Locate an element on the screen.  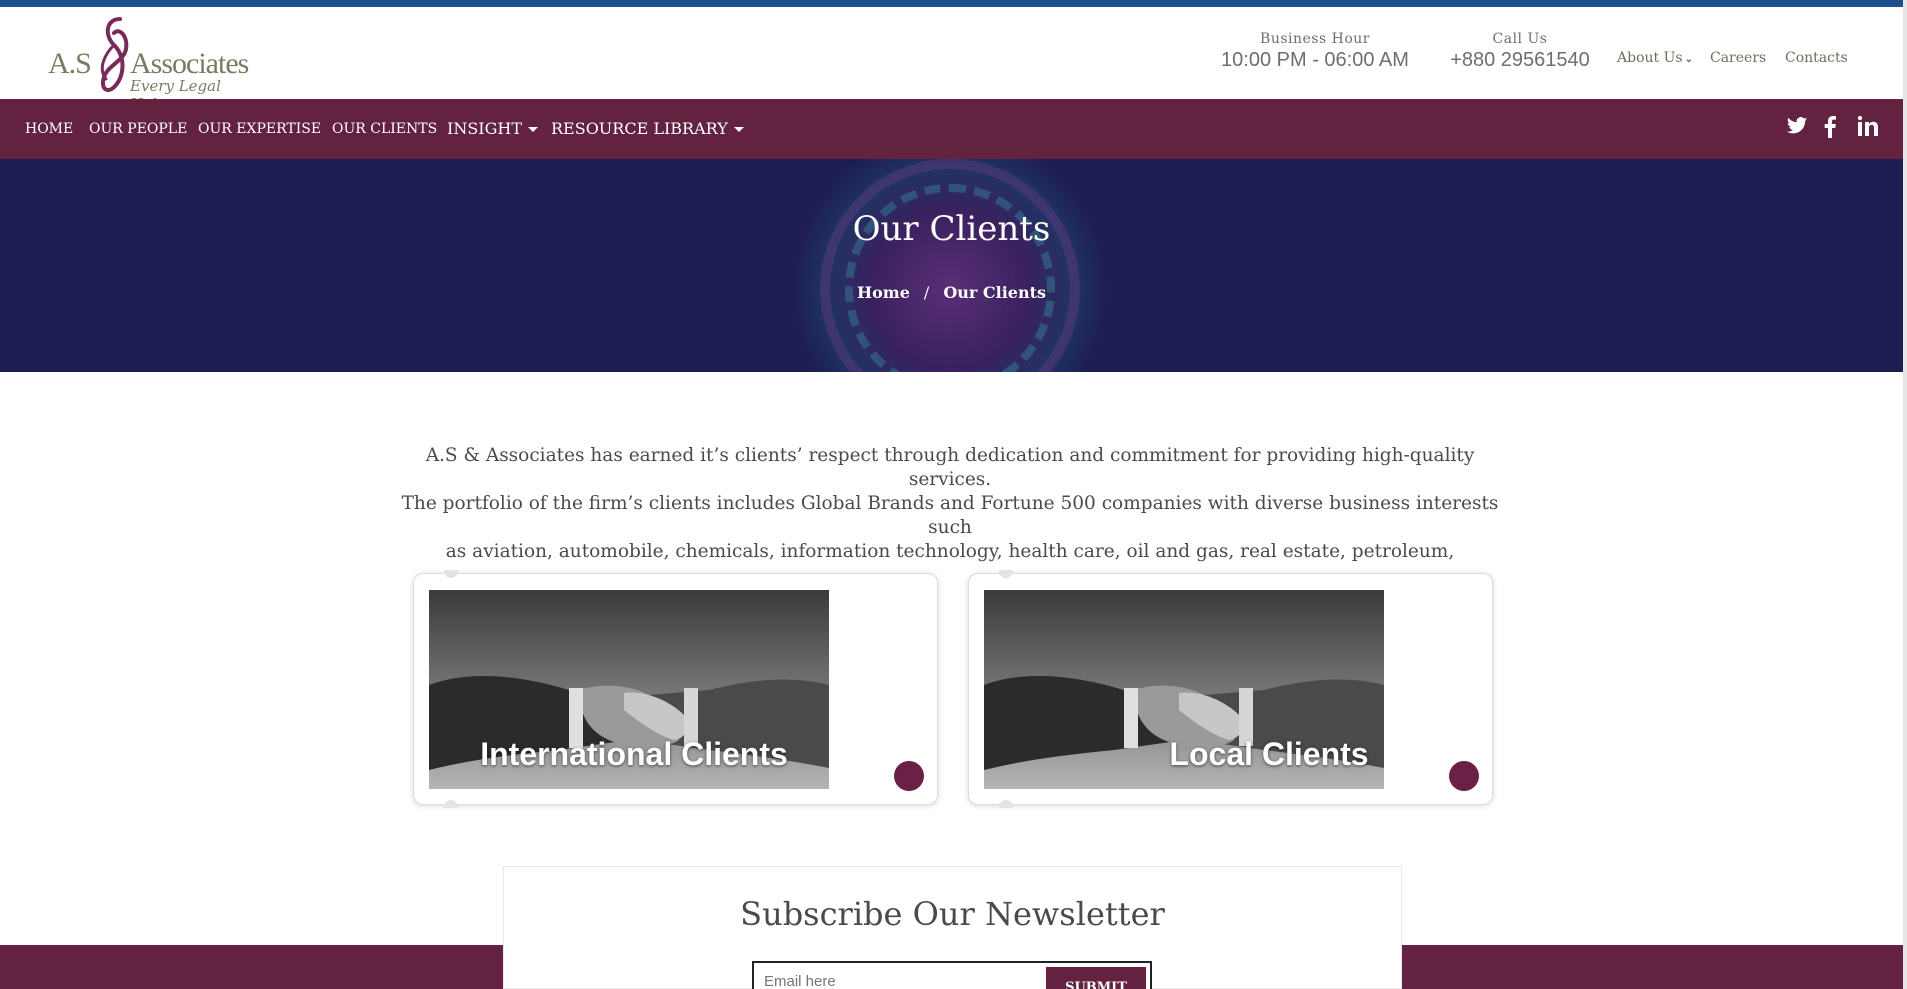
page-title: Our Clients is located at coordinates (951, 229).